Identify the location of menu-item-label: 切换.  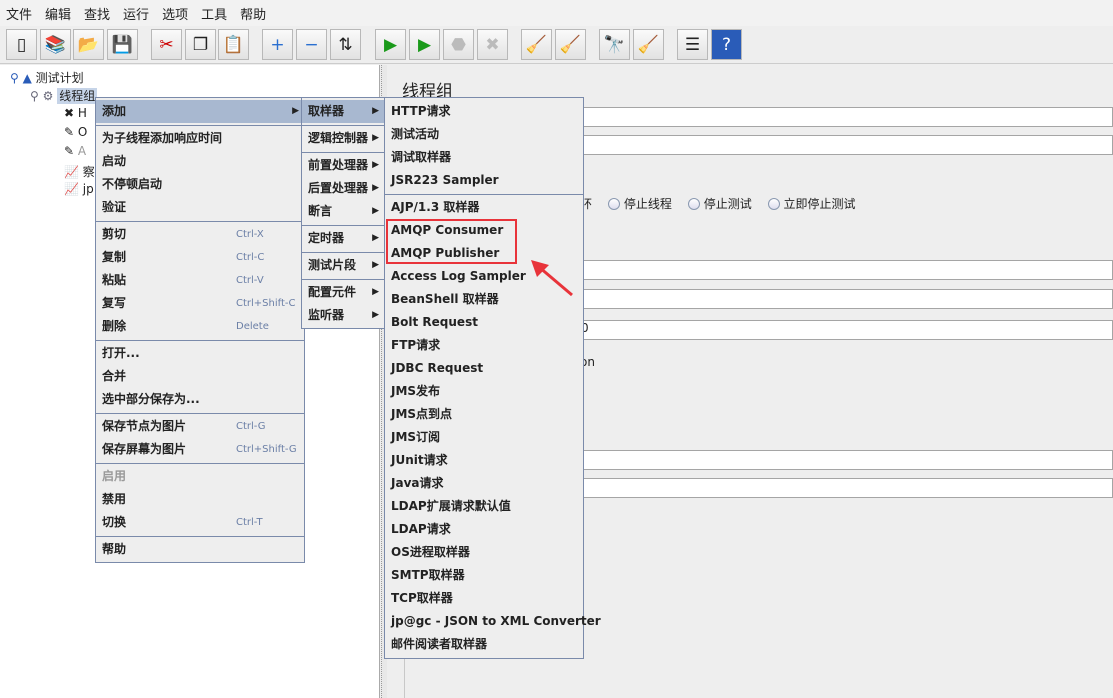
(114, 522).